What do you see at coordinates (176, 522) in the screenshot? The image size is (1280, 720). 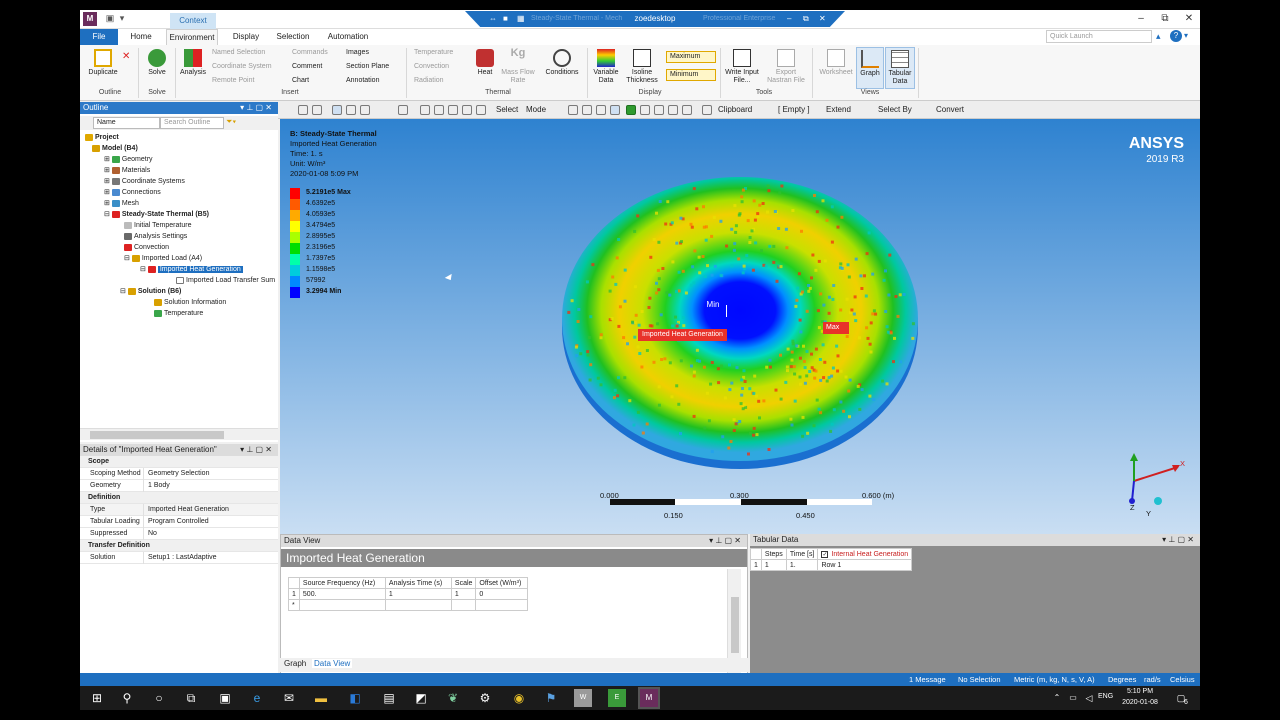 I see `row-value: Program Controlled` at bounding box center [176, 522].